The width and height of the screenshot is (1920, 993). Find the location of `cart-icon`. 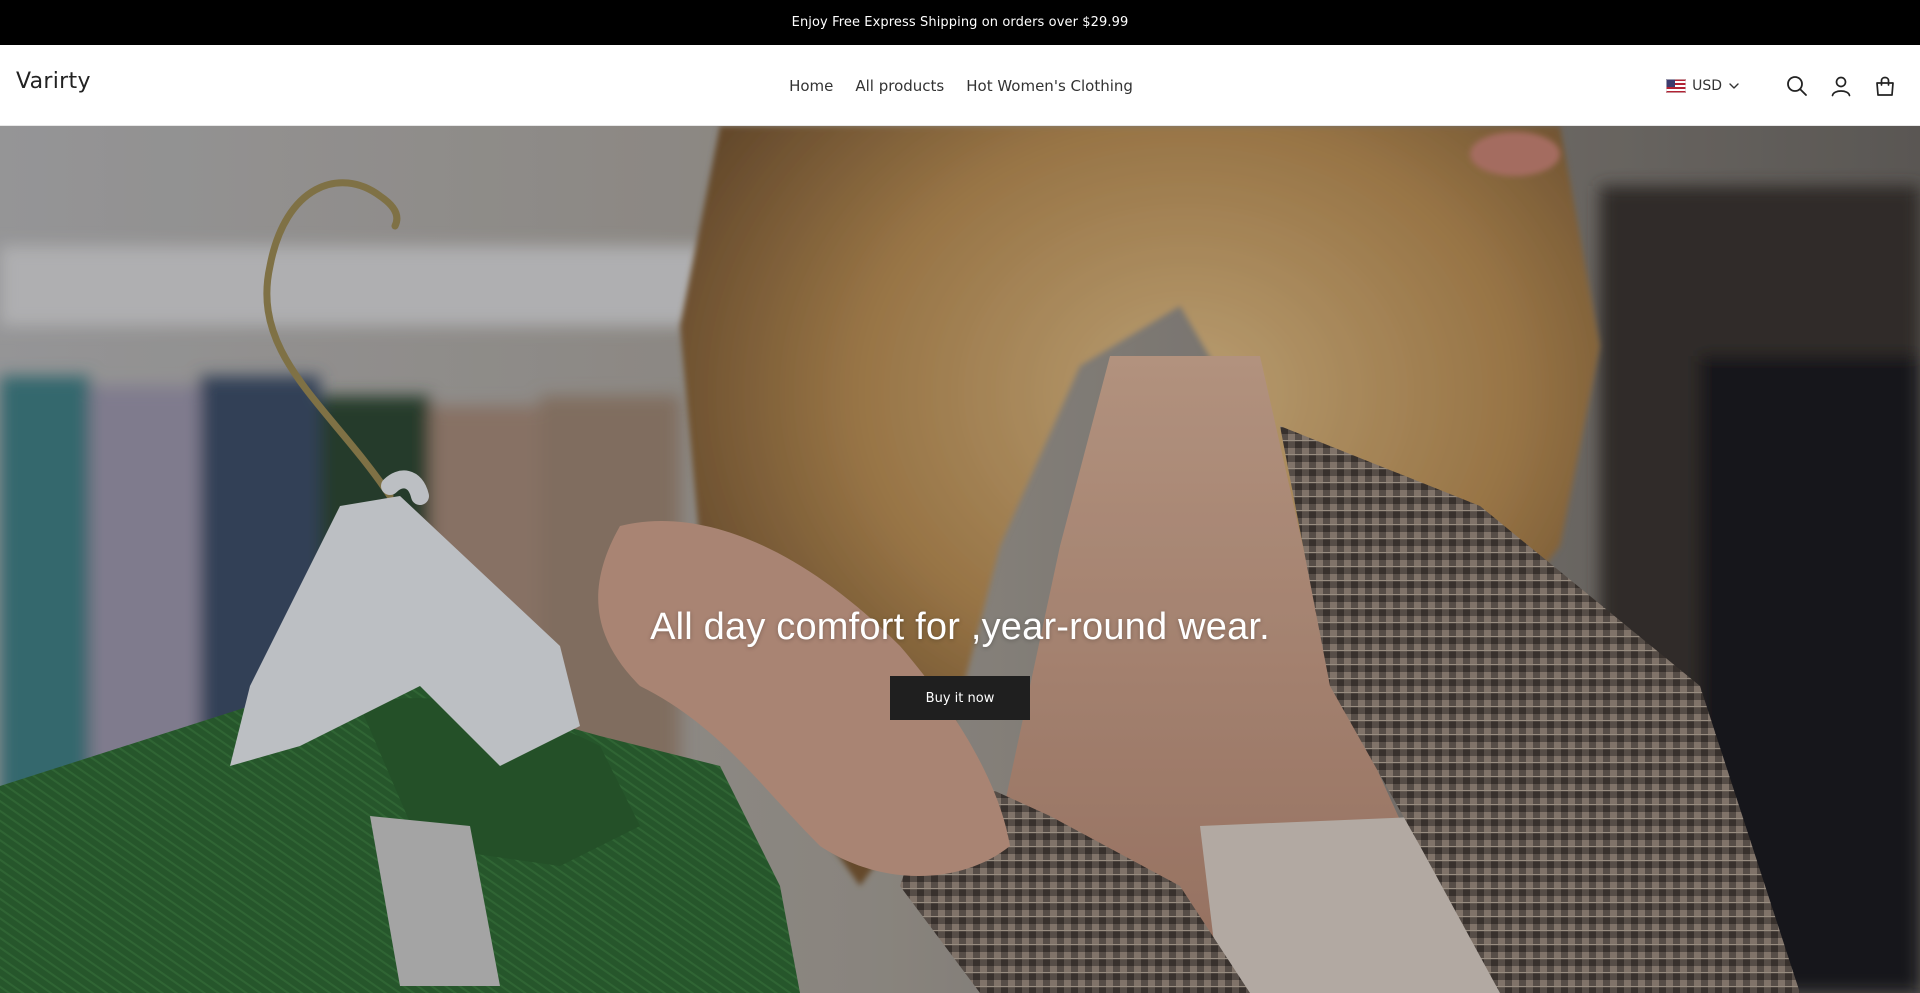

cart-icon is located at coordinates (1885, 86).